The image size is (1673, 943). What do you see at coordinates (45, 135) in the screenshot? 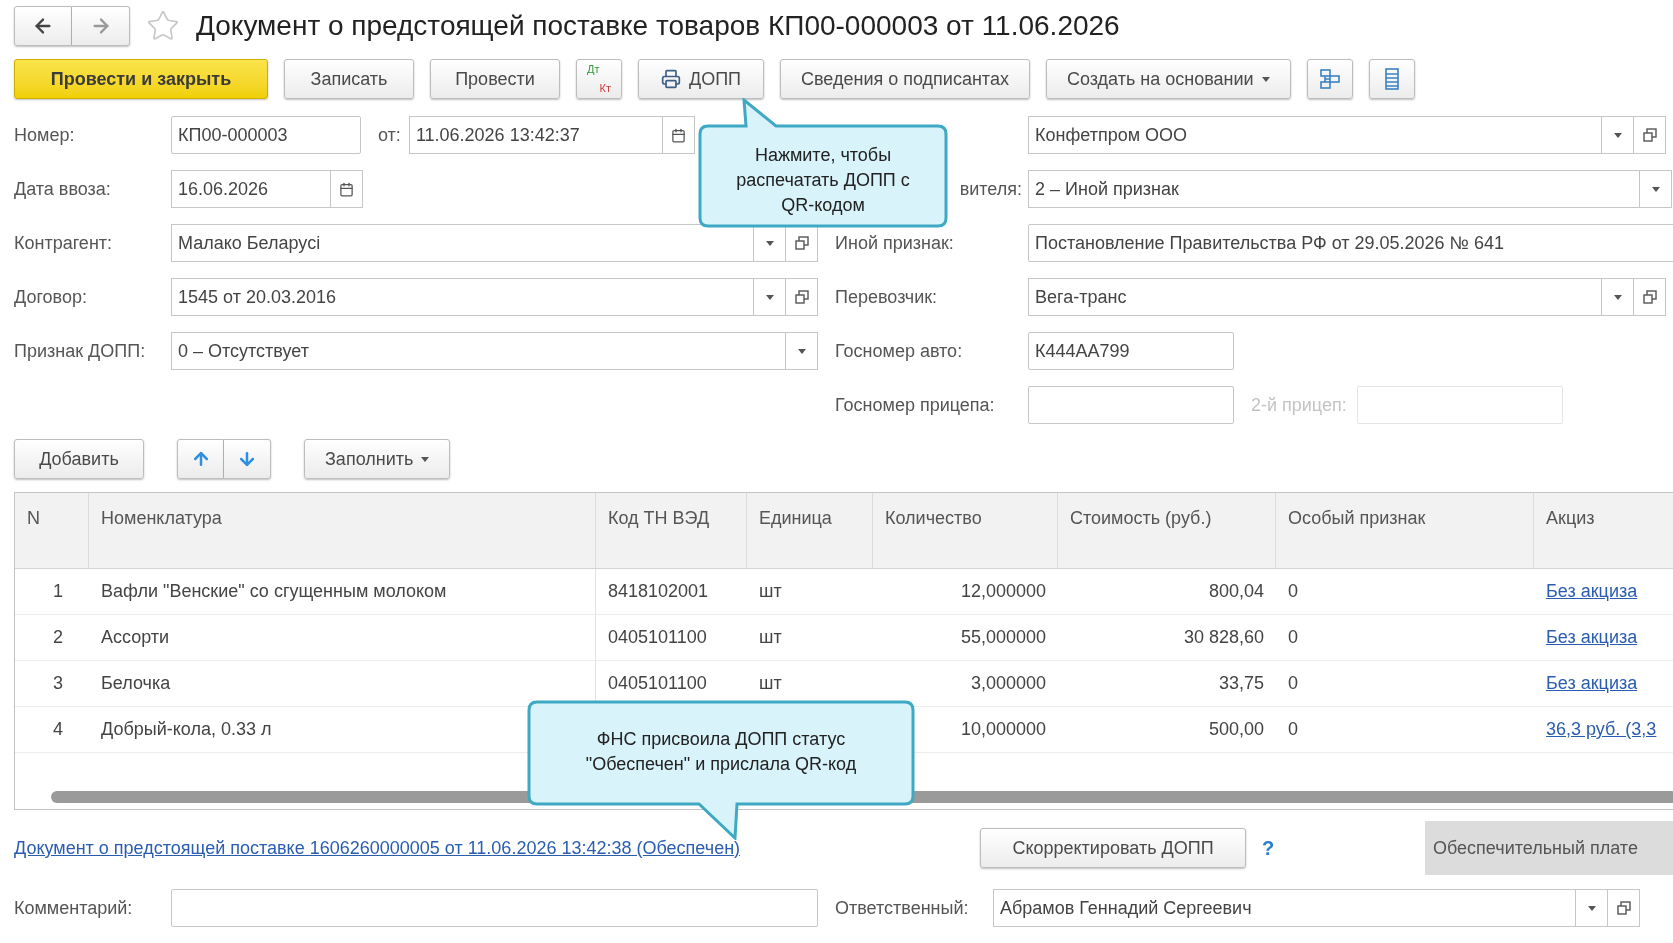
I see `field-label: Номер:` at bounding box center [45, 135].